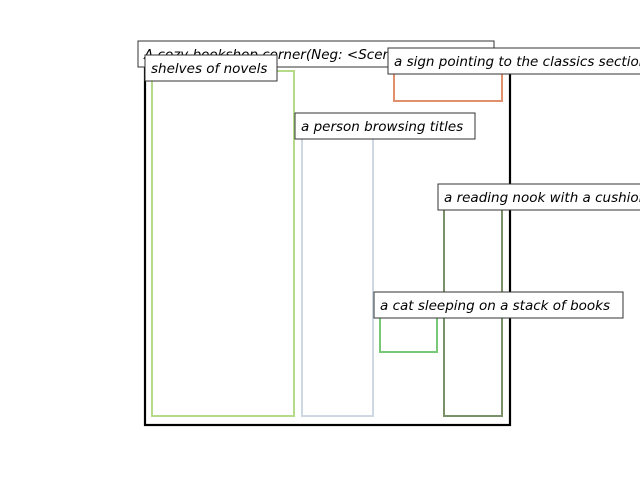 This screenshot has width=640, height=480. I want to click on region-label-cat-text: a cat sleeping on a stack of books, so click(495, 306).